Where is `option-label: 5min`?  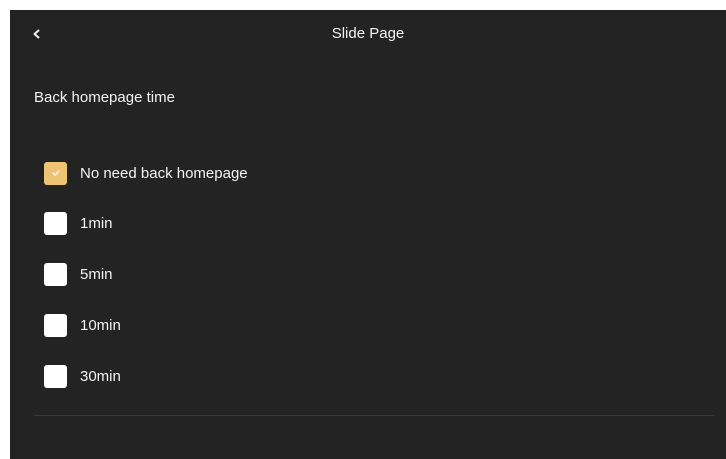 option-label: 5min is located at coordinates (96, 274).